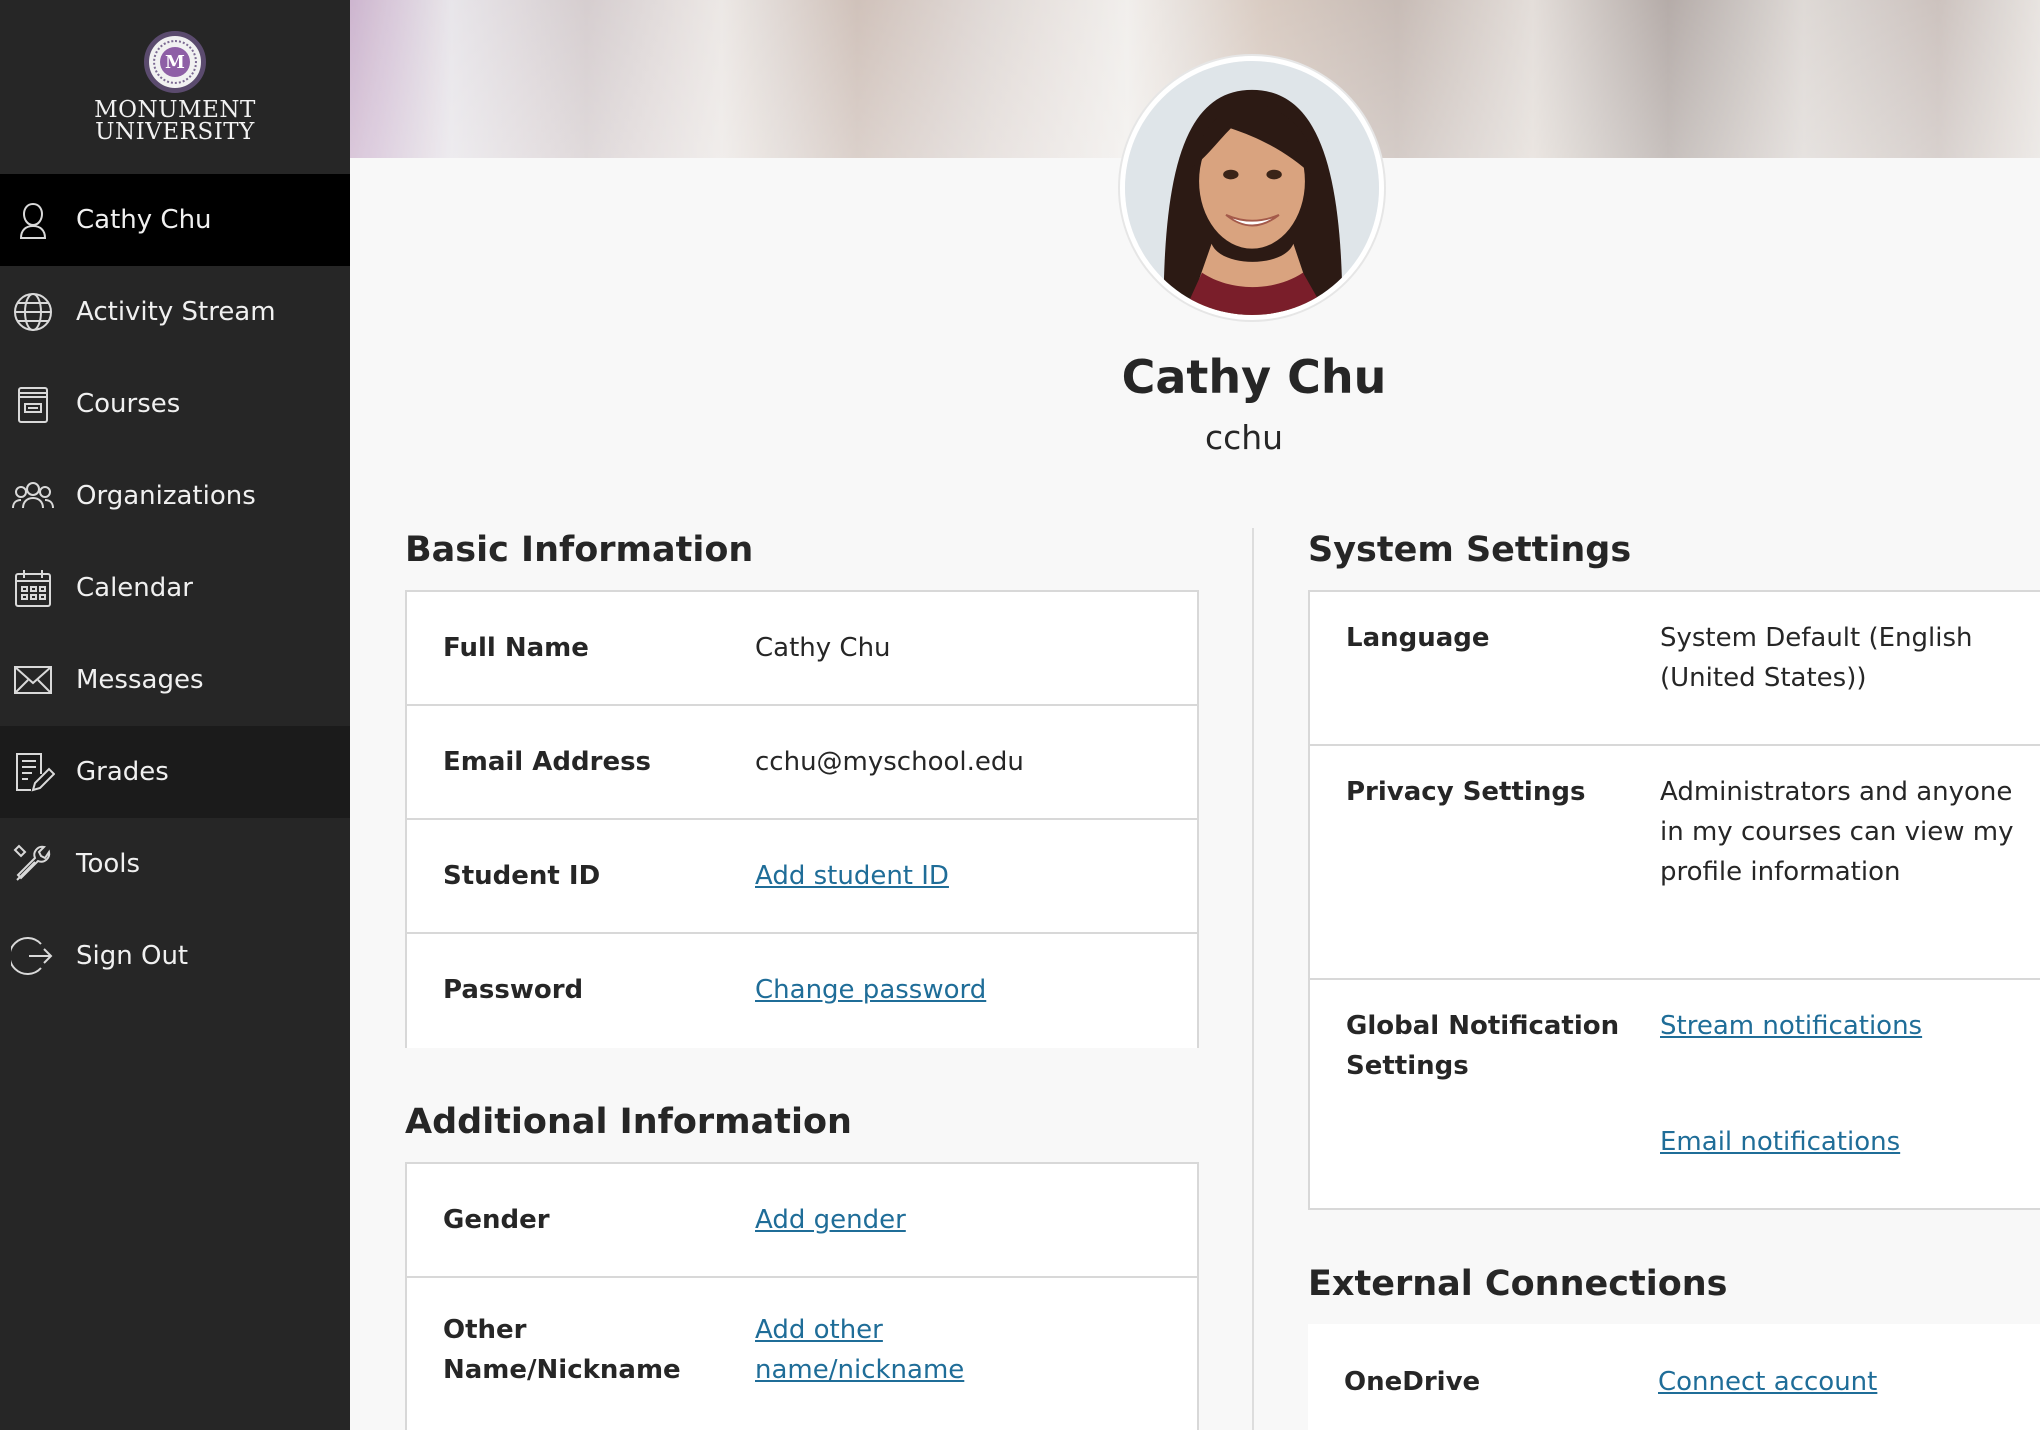 This screenshot has width=2040, height=1430. What do you see at coordinates (496, 1220) in the screenshot?
I see `field-label: Gender` at bounding box center [496, 1220].